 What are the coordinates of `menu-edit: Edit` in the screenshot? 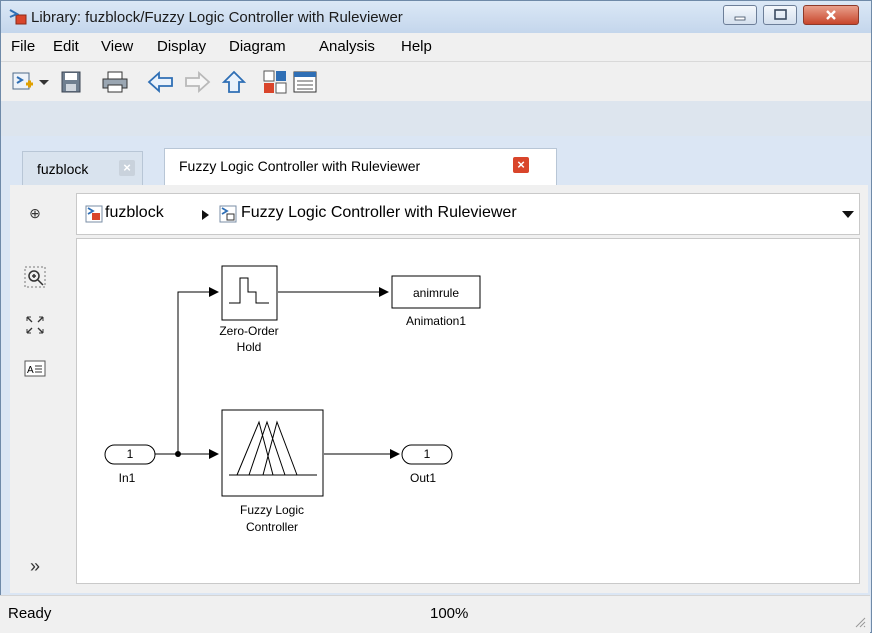 It's located at (66, 46).